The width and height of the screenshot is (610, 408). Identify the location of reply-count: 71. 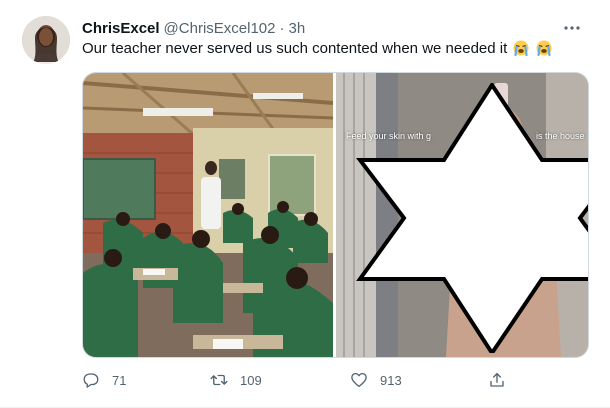
(119, 380).